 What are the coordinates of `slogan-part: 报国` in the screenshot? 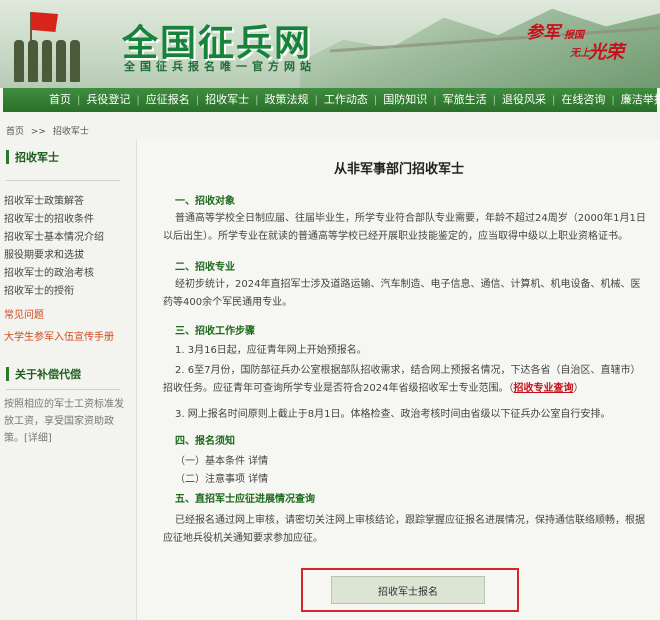 It's located at (574, 35).